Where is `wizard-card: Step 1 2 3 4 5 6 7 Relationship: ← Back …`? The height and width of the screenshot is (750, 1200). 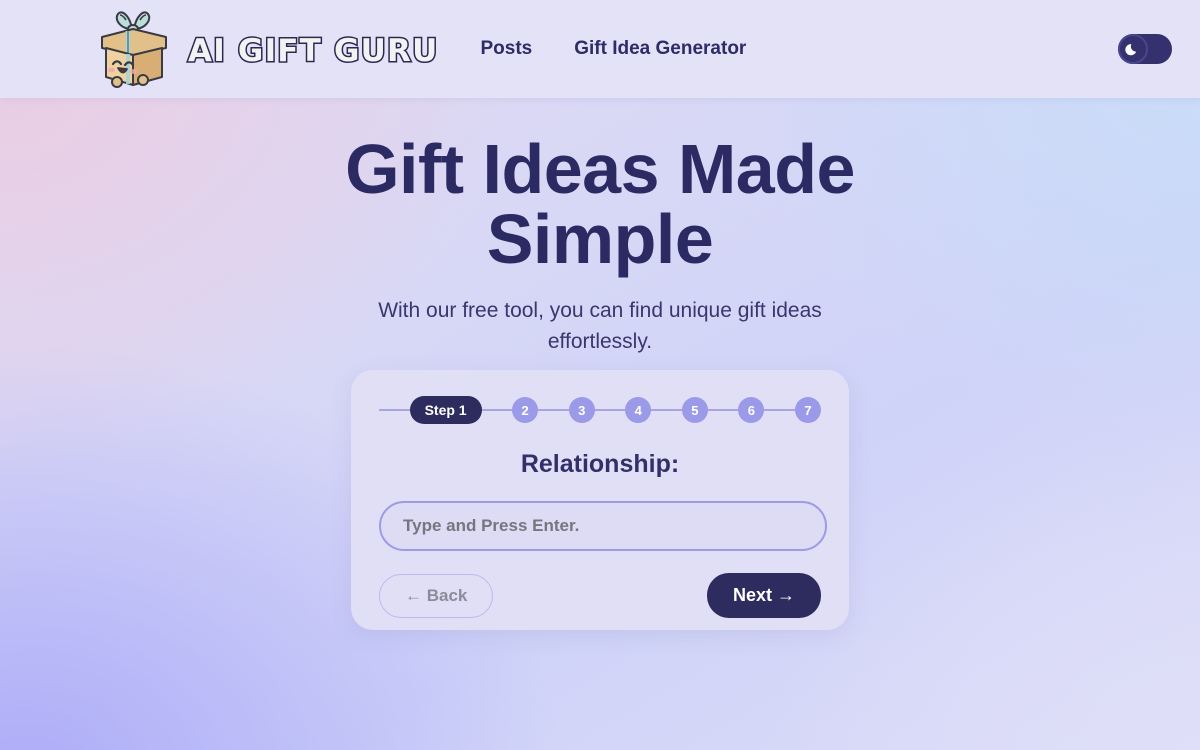 wizard-card: Step 1 2 3 4 5 6 7 Relationship: ← Back … is located at coordinates (600, 500).